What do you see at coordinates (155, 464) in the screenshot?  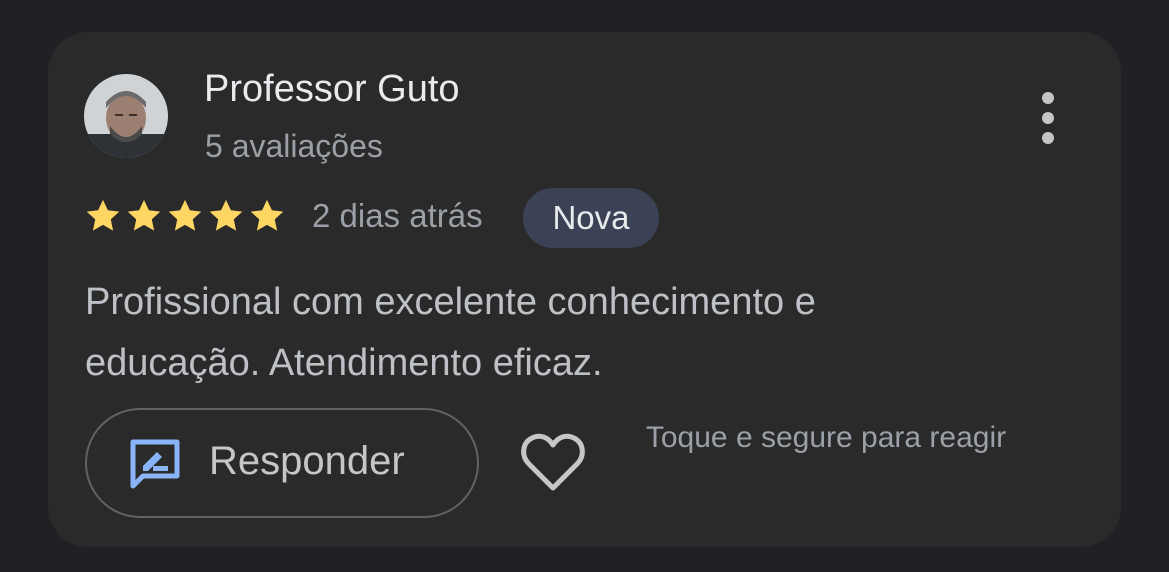 I see `rate-review-icon` at bounding box center [155, 464].